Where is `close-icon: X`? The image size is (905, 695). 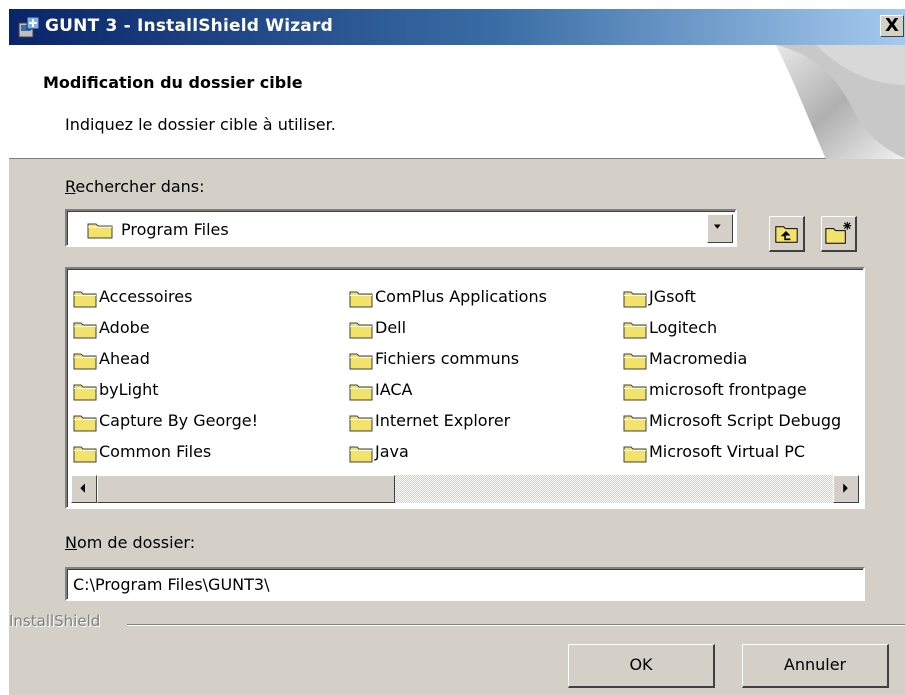 close-icon: X is located at coordinates (892, 25).